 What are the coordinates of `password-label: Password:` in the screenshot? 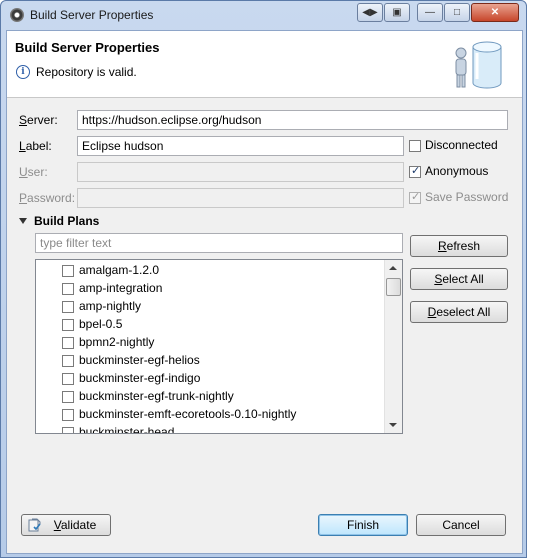 It's located at (47, 198).